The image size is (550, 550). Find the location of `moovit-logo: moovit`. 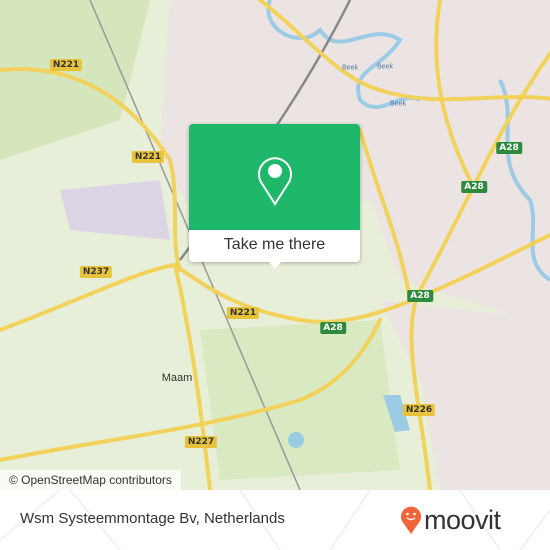

moovit-logo: moovit is located at coordinates (450, 520).